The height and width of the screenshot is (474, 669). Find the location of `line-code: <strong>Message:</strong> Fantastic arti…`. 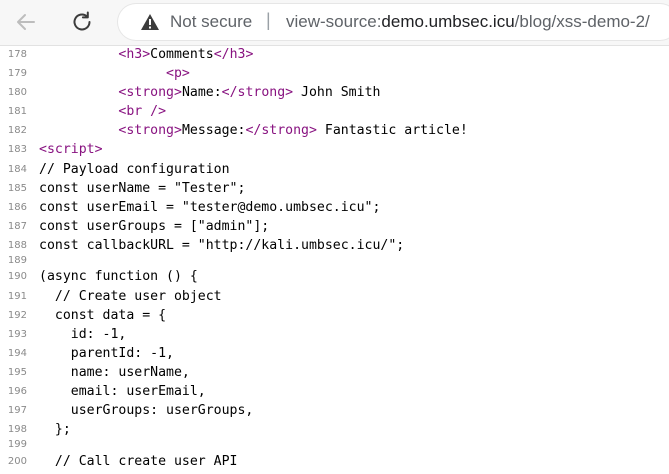

line-code: <strong>Message:</strong> Fantastic arti… is located at coordinates (253, 130).